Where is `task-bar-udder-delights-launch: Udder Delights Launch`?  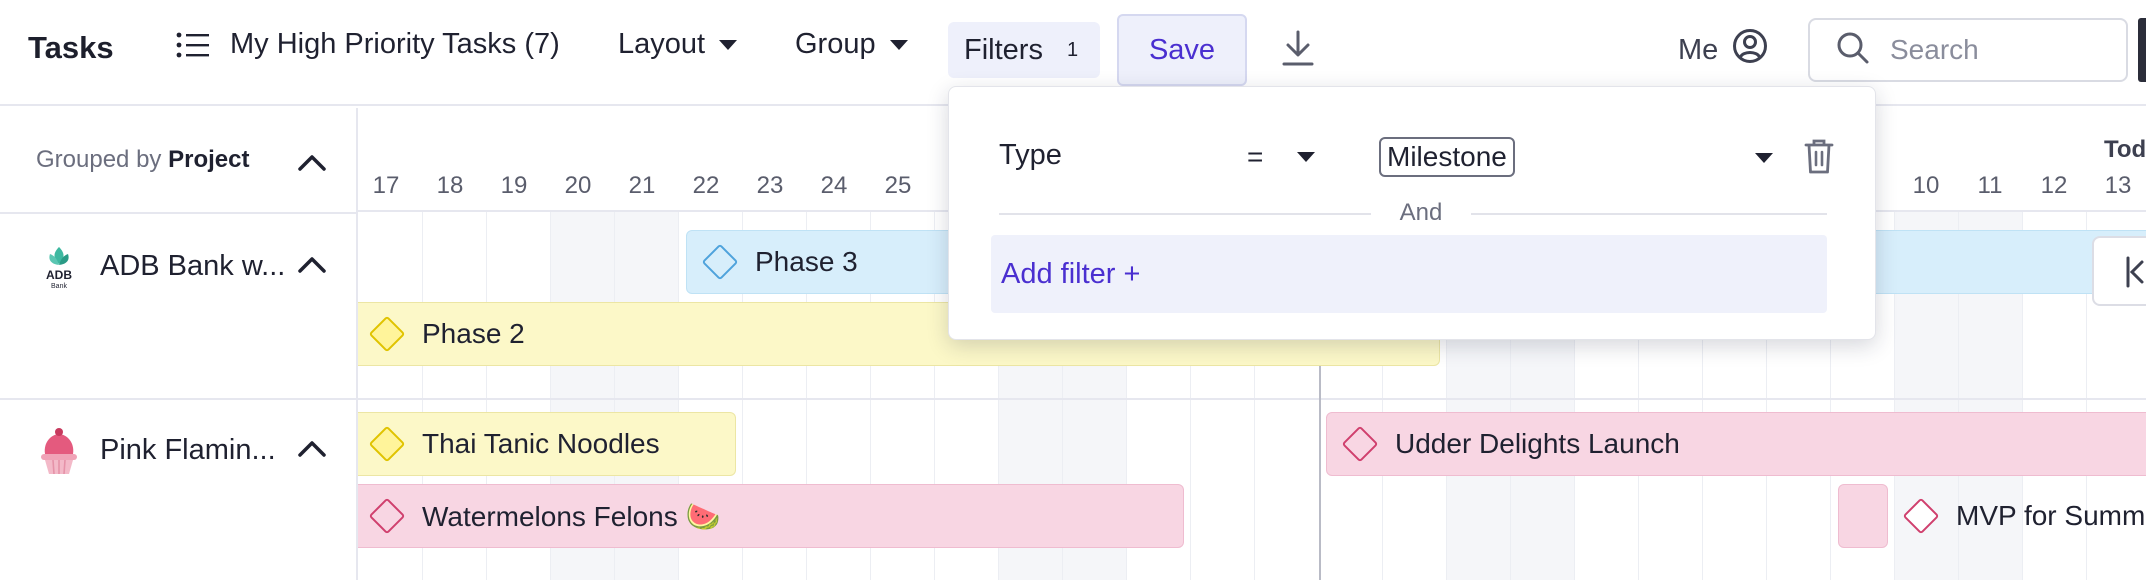
task-bar-udder-delights-launch: Udder Delights Launch is located at coordinates (1736, 444).